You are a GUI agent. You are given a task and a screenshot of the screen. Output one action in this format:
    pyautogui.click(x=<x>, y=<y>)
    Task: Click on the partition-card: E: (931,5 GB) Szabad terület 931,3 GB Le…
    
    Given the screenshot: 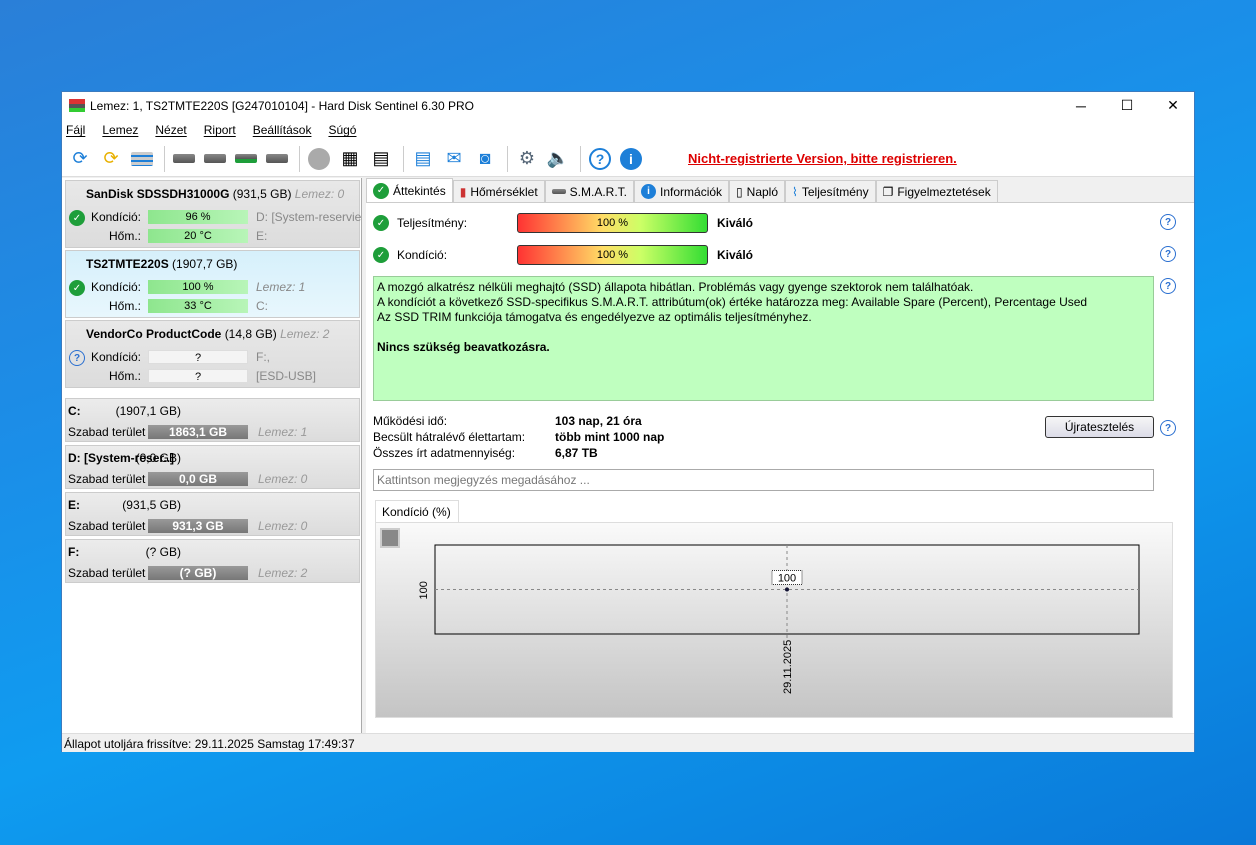 What is the action you would take?
    pyautogui.click(x=212, y=514)
    